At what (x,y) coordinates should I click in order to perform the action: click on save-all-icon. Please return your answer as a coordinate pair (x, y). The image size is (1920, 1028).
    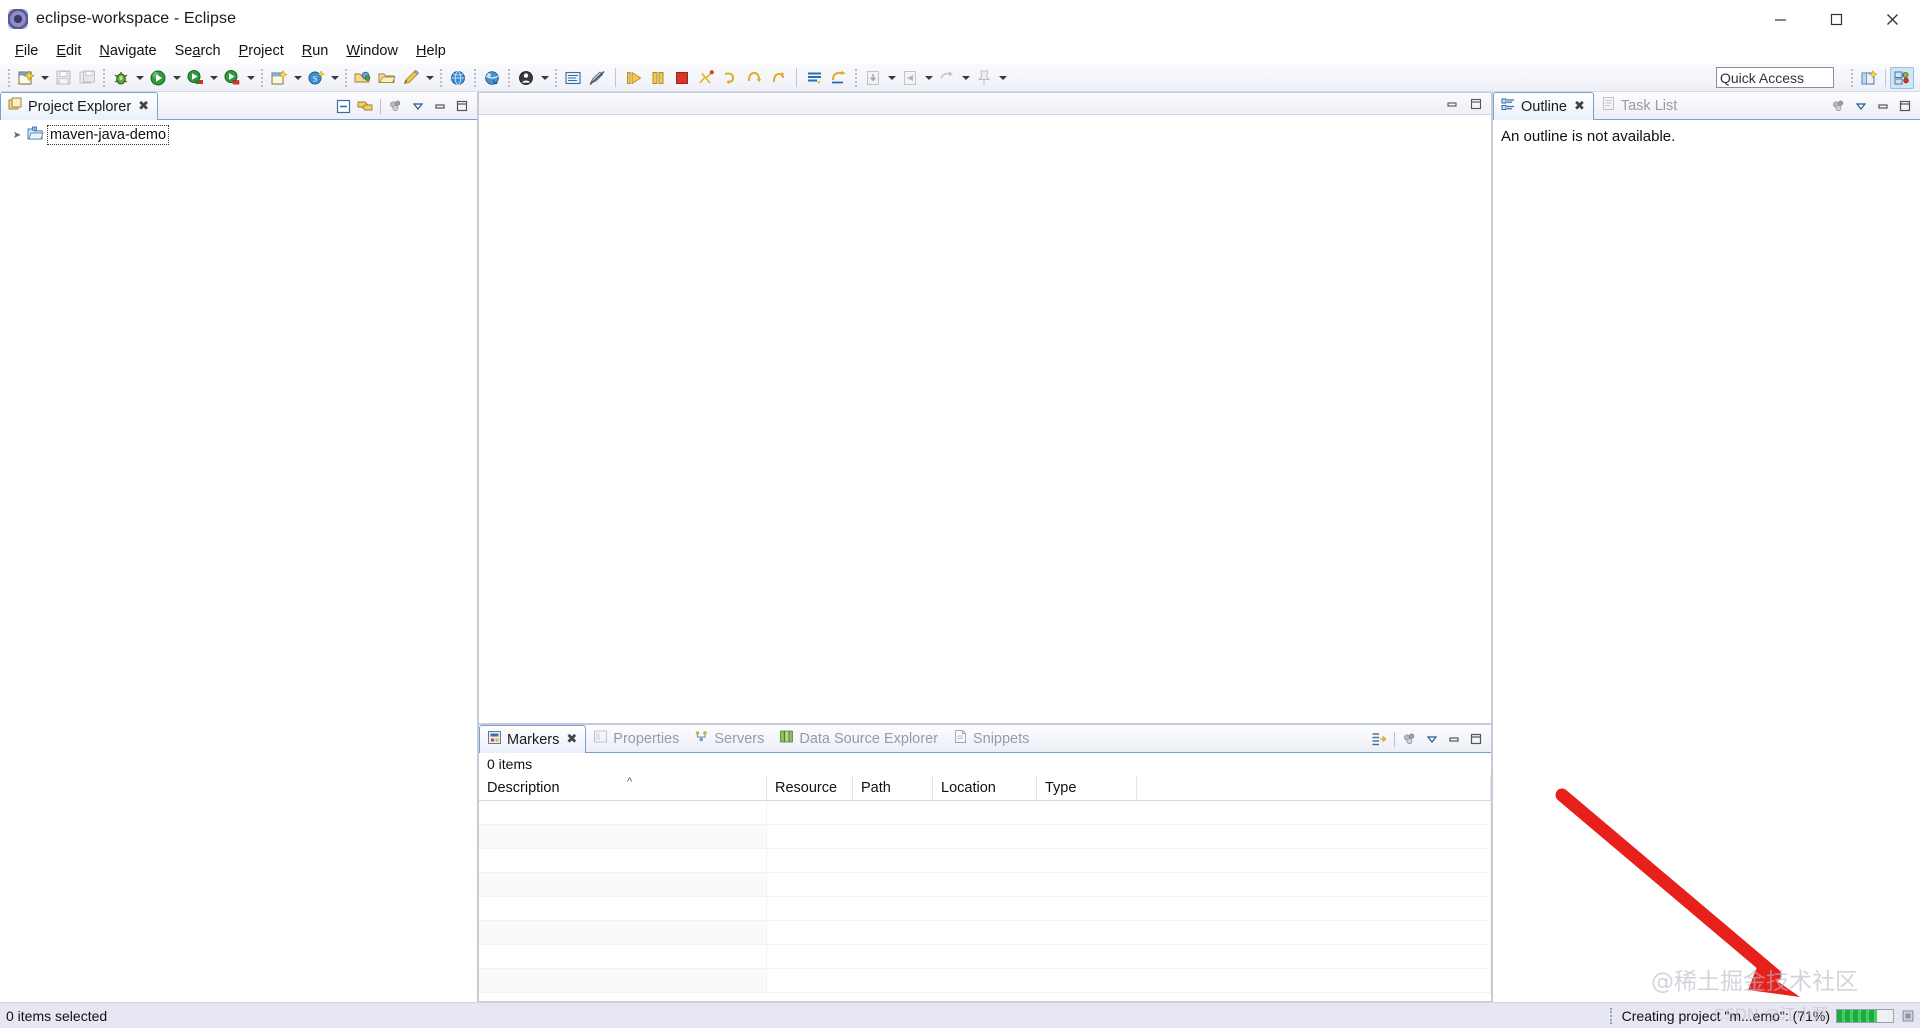
    Looking at the image, I should click on (87, 78).